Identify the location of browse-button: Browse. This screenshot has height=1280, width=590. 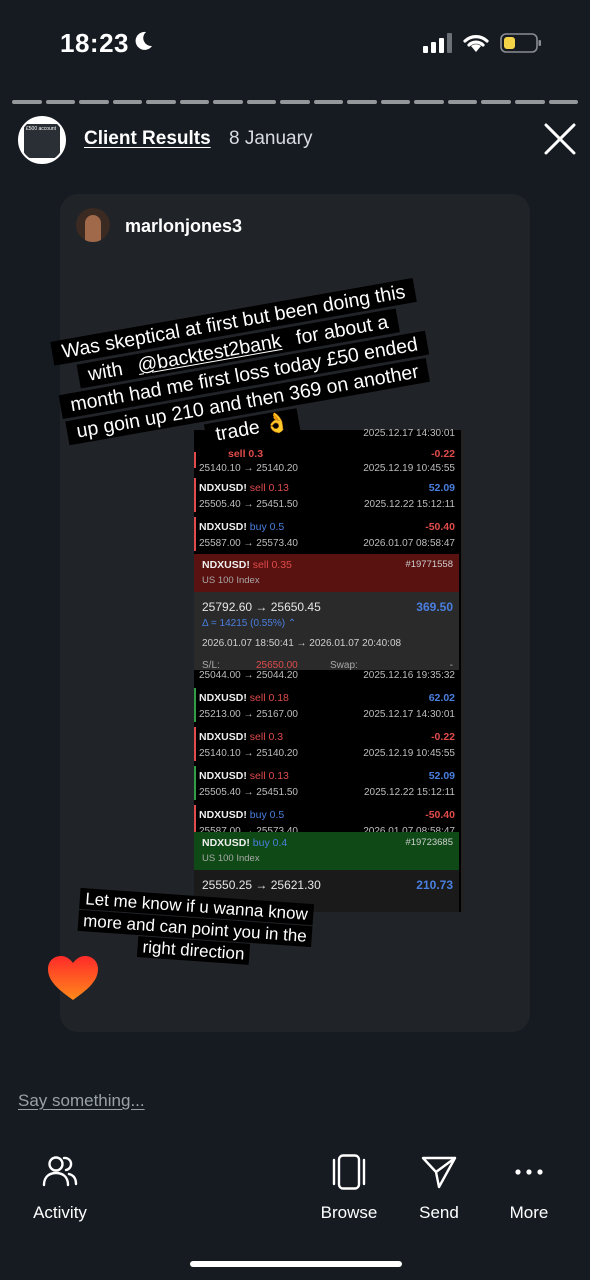
(349, 1188).